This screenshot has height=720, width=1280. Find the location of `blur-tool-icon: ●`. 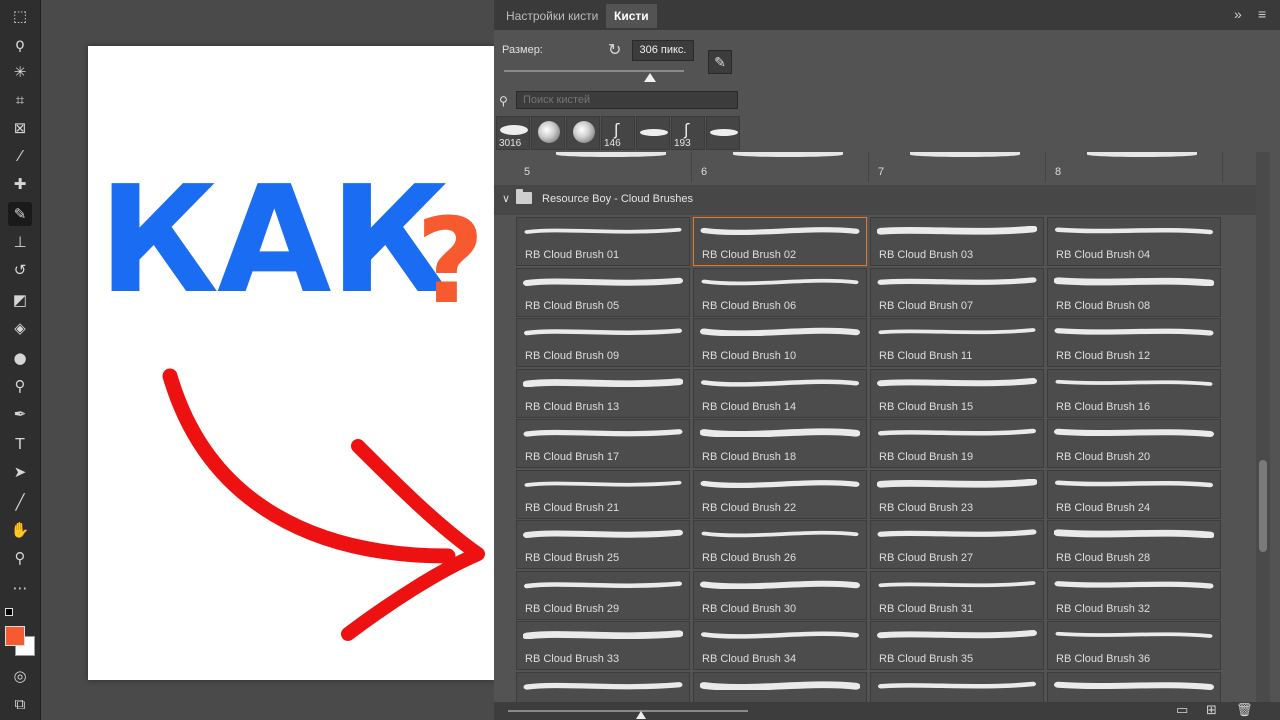

blur-tool-icon: ● is located at coordinates (20, 358).